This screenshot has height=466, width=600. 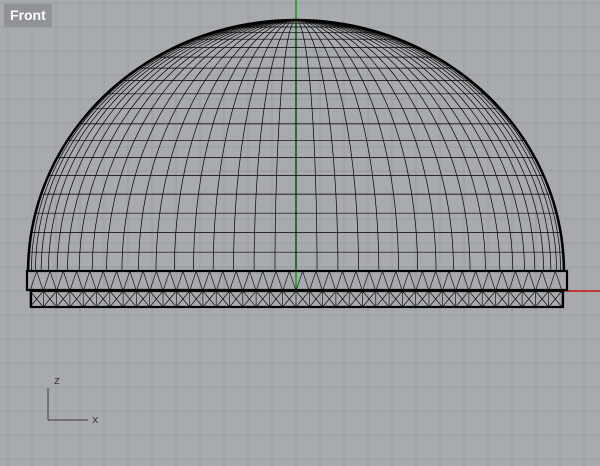 I want to click on z-axis-label: z, so click(x=57, y=380).